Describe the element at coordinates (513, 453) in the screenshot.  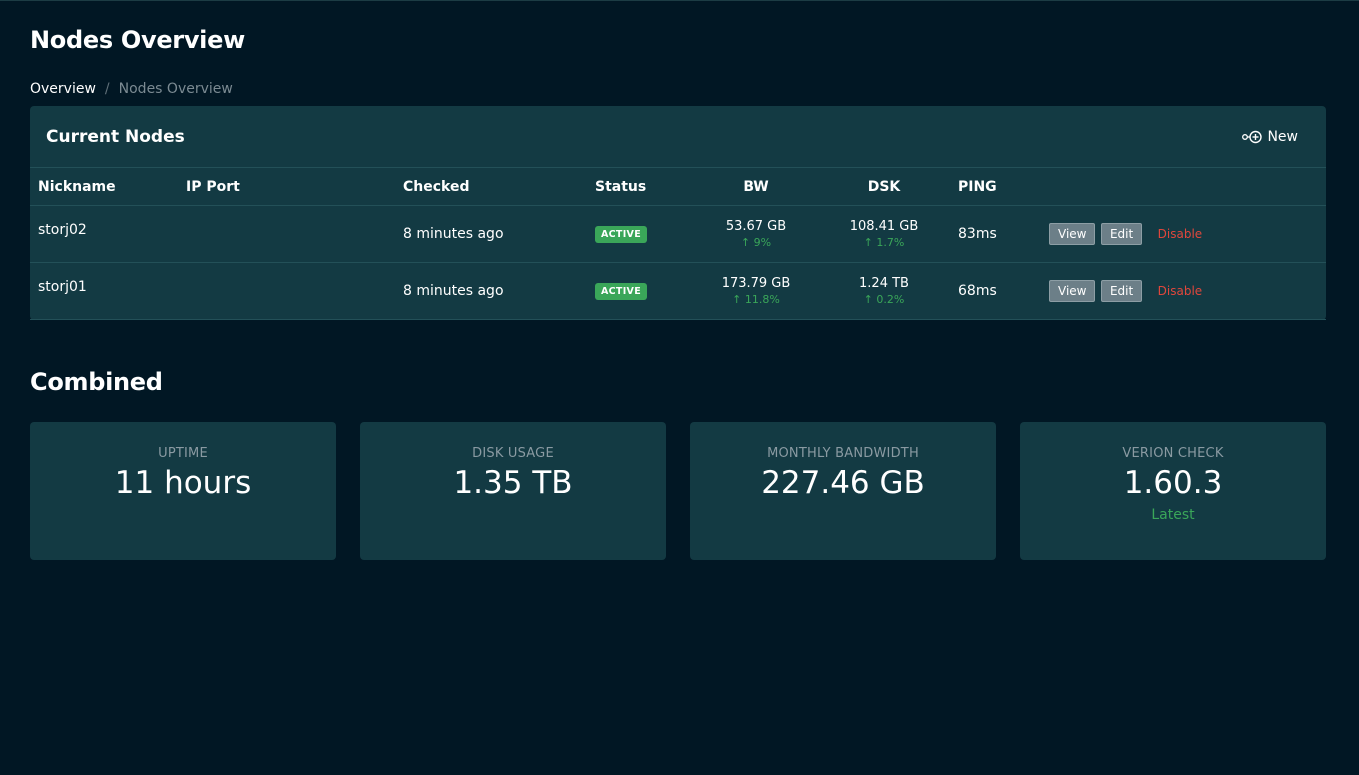
I see `stat-label: DISK USAGE` at that location.